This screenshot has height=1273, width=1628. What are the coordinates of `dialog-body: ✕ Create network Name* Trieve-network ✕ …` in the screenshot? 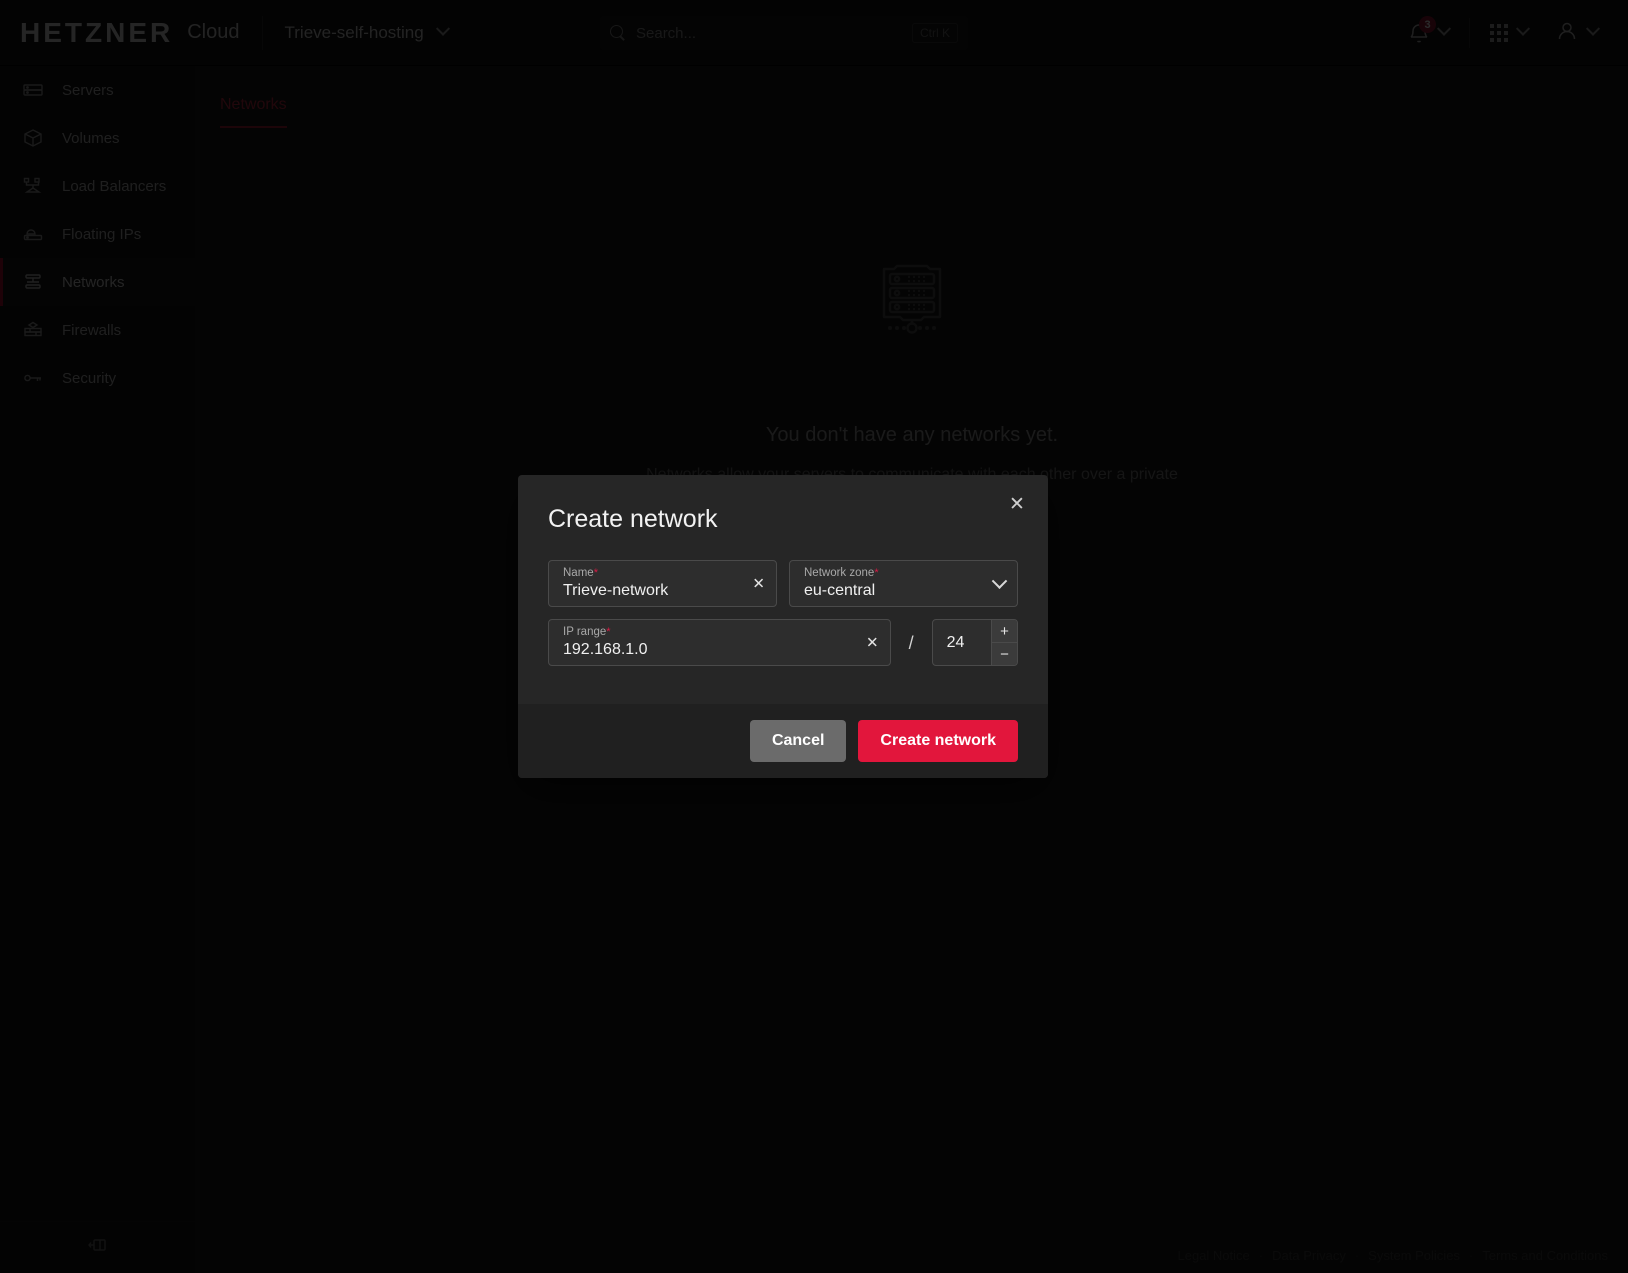 It's located at (783, 589).